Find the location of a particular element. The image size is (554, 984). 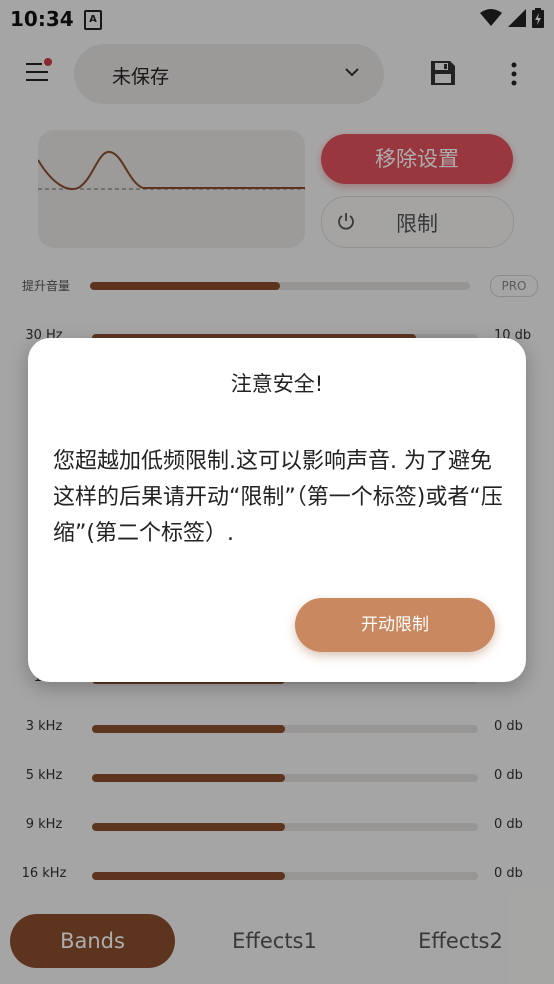

dialog-title: 注意安全! is located at coordinates (277, 384).